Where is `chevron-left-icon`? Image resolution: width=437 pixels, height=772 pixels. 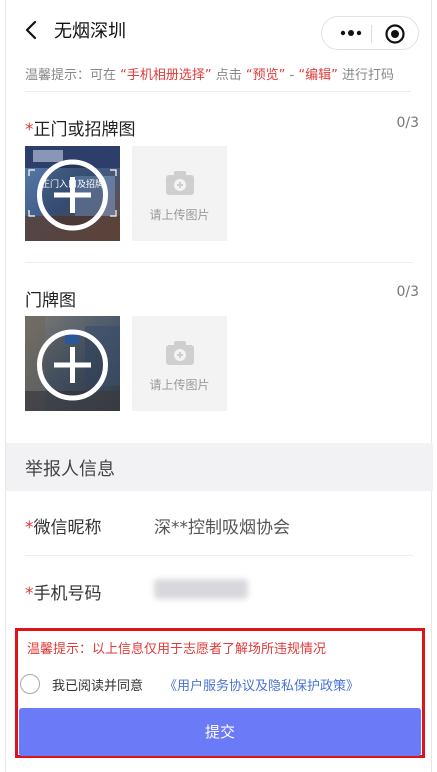 chevron-left-icon is located at coordinates (32, 30).